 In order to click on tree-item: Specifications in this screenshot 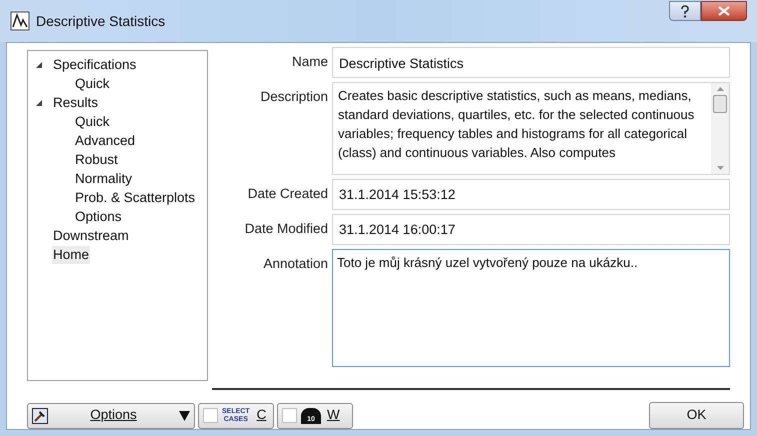, I will do `click(95, 65)`.